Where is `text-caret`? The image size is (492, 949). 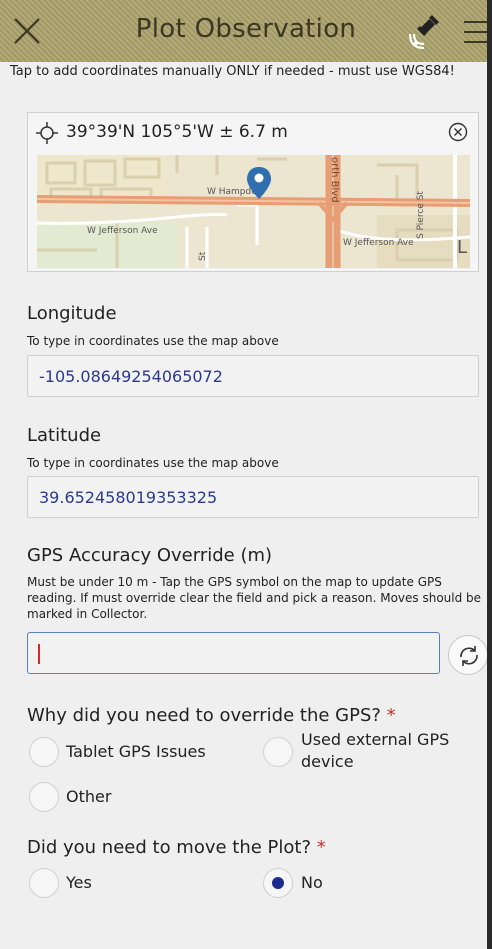
text-caret is located at coordinates (39, 654).